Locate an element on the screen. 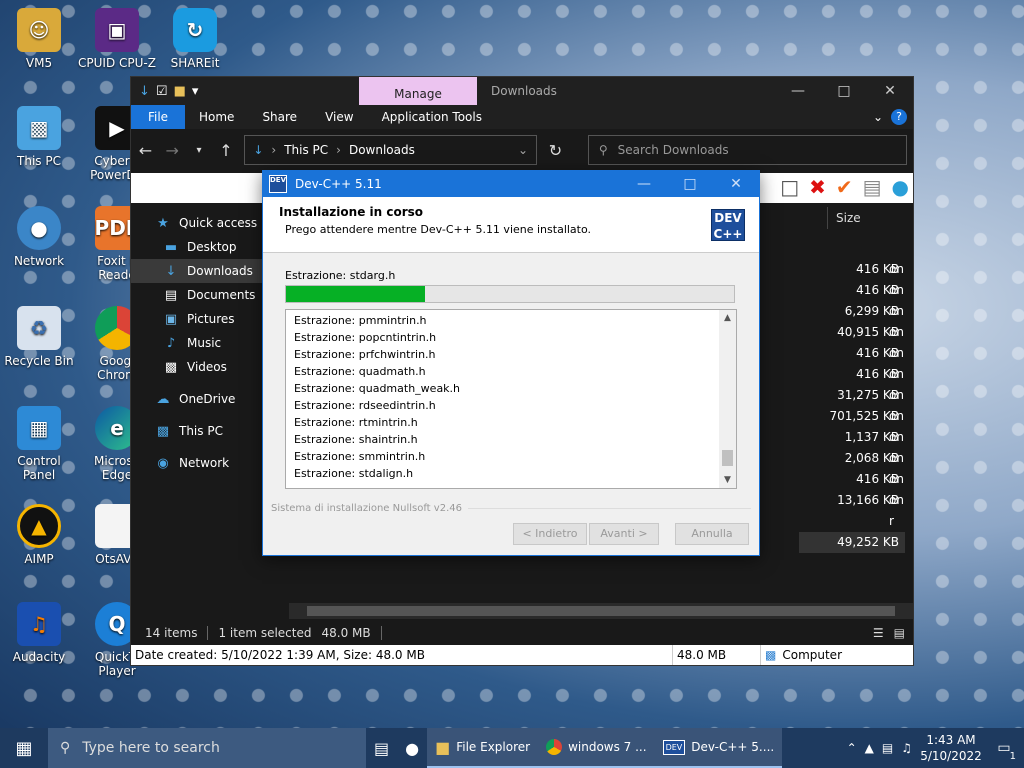 Image resolution: width=1024 pixels, height=768 pixels. checkmark-icon: ✔ is located at coordinates (844, 187).